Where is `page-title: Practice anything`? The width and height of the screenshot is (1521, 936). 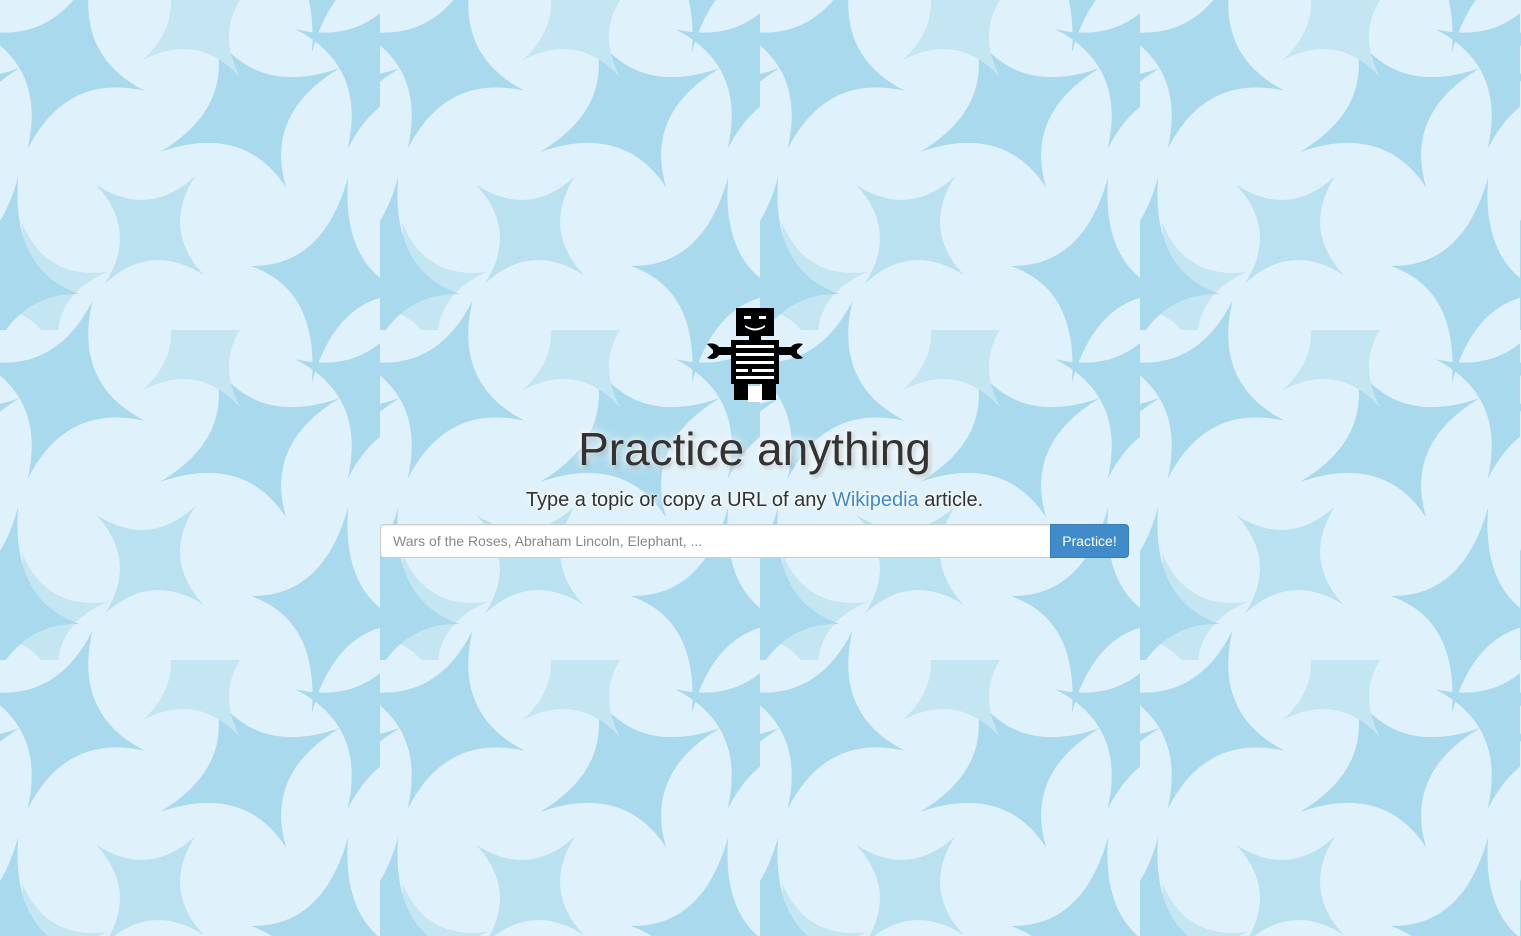
page-title: Practice anything is located at coordinates (754, 449).